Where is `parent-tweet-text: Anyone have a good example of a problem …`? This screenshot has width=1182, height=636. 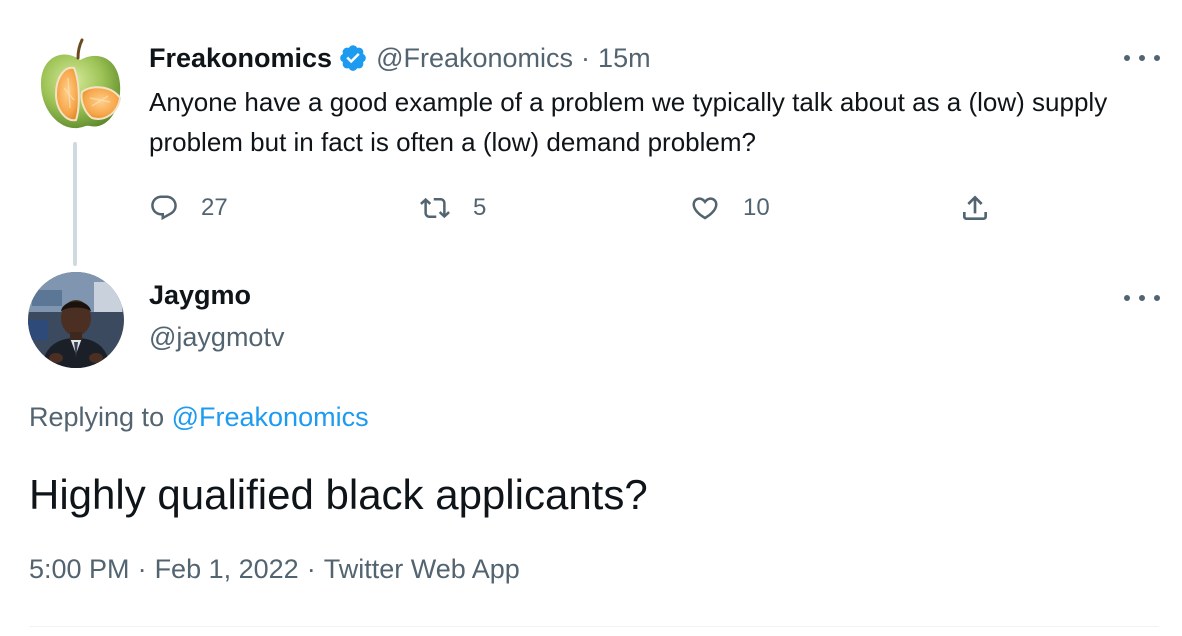
parent-tweet-text: Anyone have a good example of a problem … is located at coordinates (628, 122).